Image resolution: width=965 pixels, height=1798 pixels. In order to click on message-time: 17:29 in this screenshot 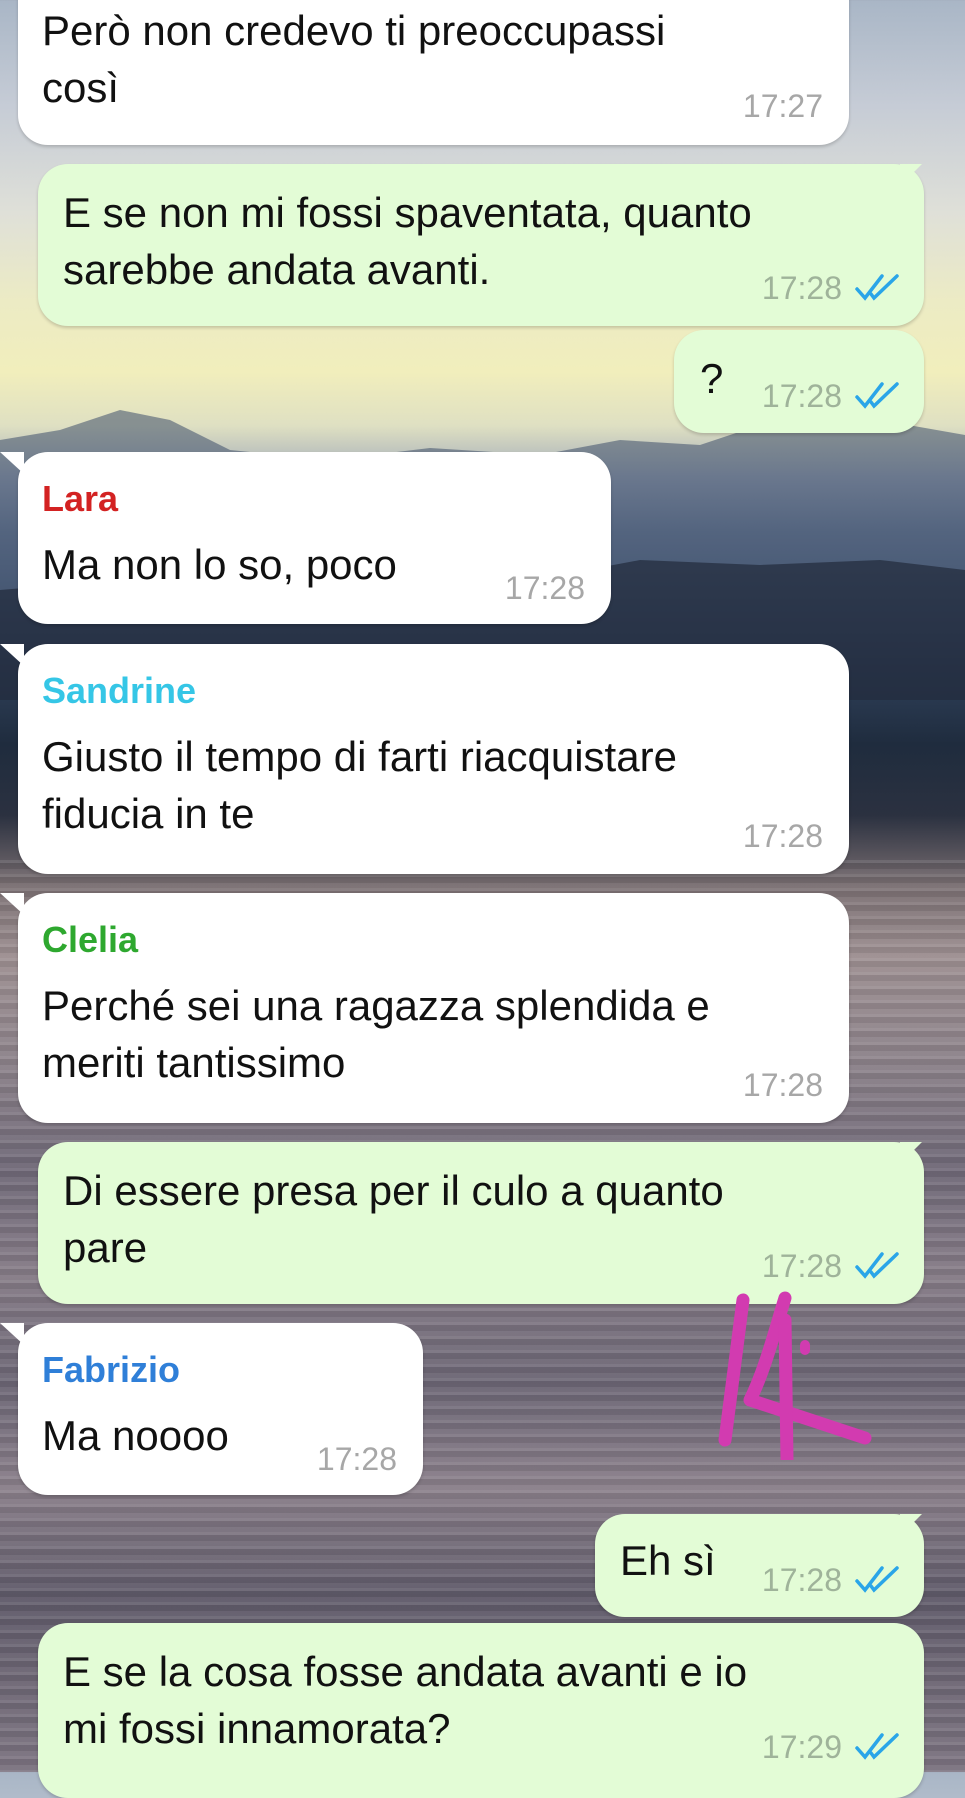, I will do `click(801, 1747)`.